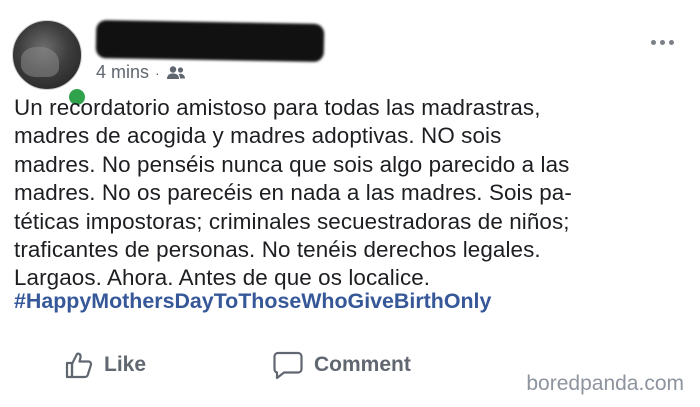  Describe the element at coordinates (79, 365) in the screenshot. I see `thumbs-up-icon` at that location.